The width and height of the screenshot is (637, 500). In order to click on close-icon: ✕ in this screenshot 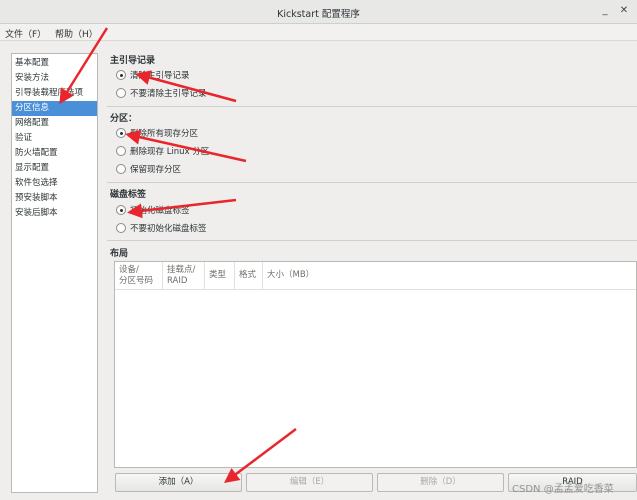, I will do `click(624, 11)`.